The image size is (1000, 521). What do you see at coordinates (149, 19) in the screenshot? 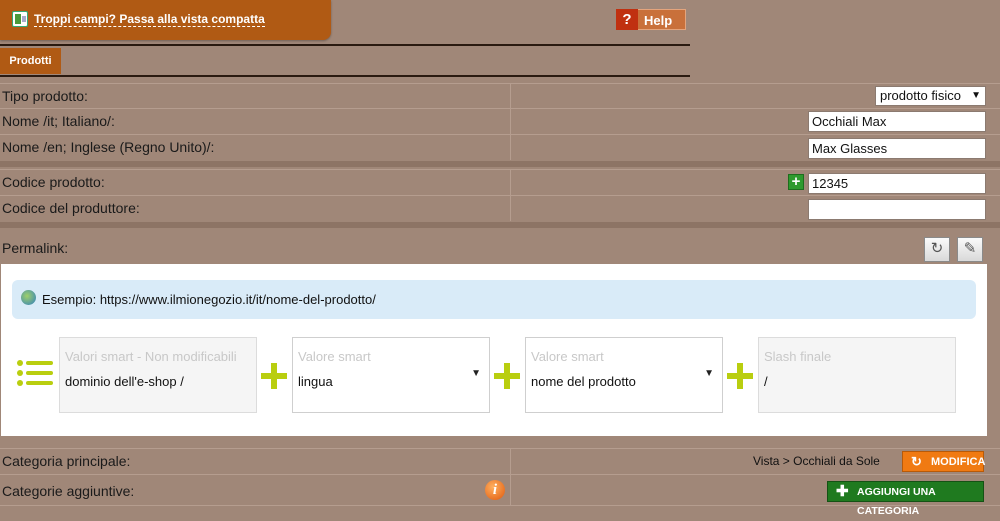
I see `compact-view-link: Troppi campi? Passa alla vista compatta` at bounding box center [149, 19].